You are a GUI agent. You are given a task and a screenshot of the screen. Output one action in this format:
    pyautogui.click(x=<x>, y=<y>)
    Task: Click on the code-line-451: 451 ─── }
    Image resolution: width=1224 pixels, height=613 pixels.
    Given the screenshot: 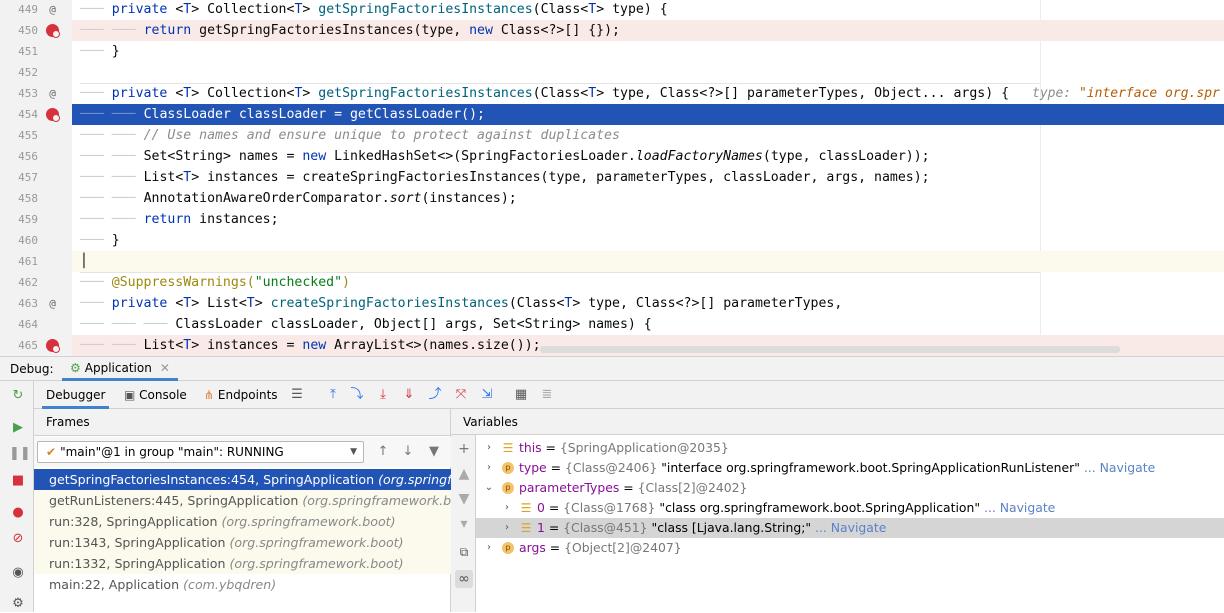 What is the action you would take?
    pyautogui.click(x=612, y=51)
    